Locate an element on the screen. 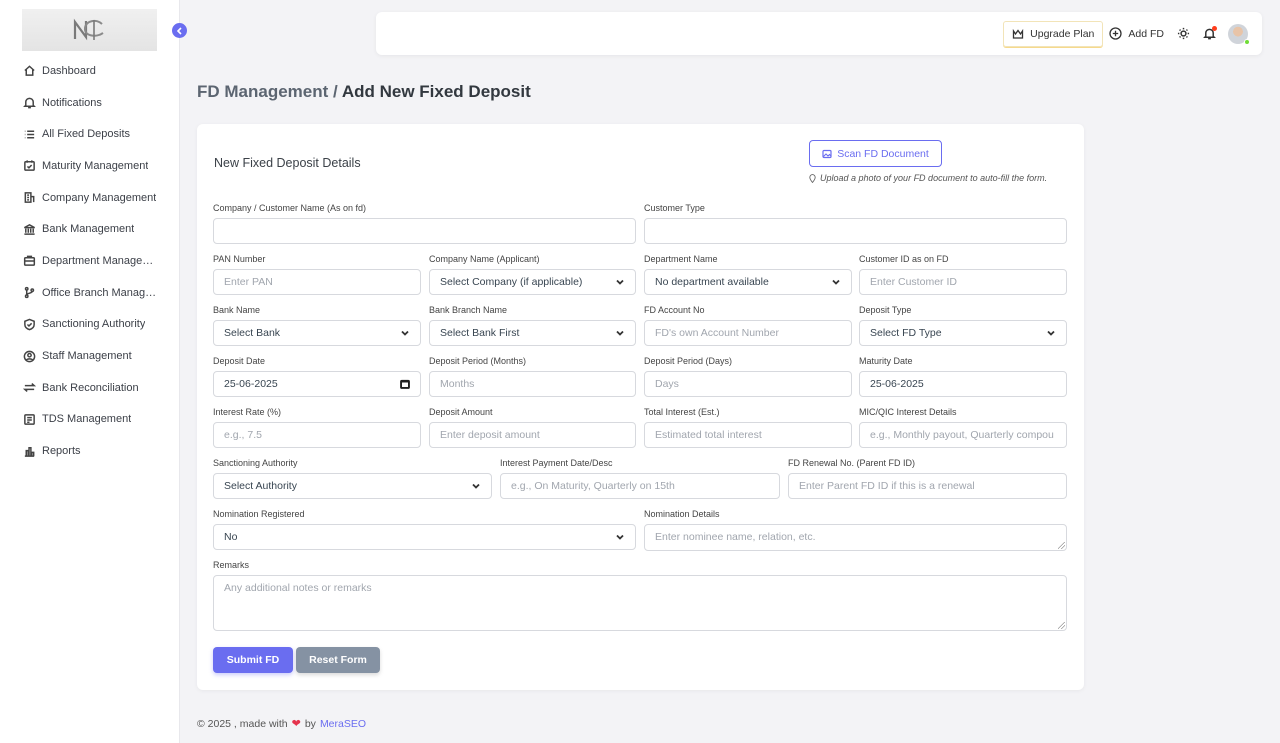 This screenshot has height=743, width=1280. deposit-type-value: Select FD Type is located at coordinates (906, 333).